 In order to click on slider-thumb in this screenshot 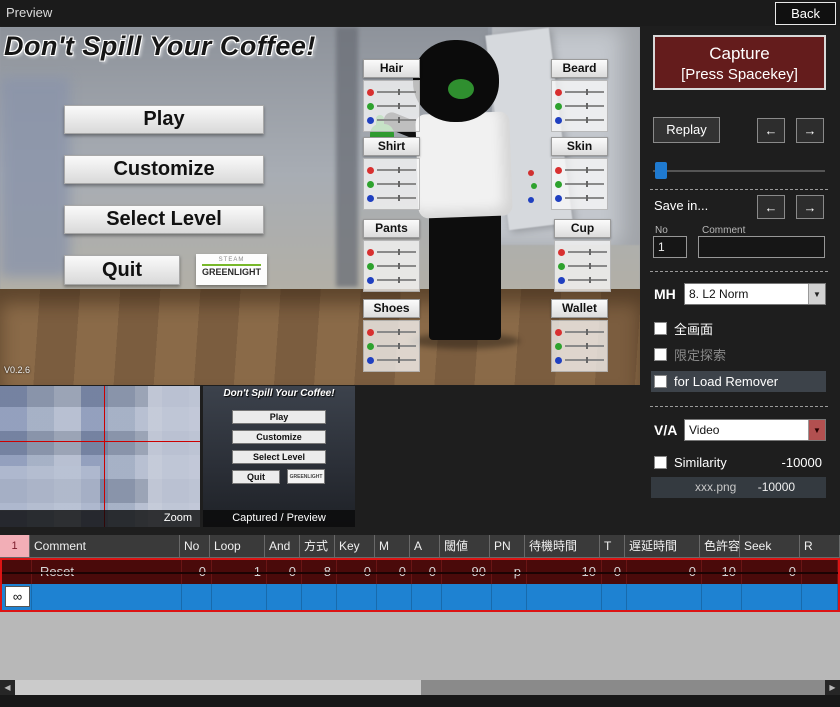, I will do `click(661, 170)`.